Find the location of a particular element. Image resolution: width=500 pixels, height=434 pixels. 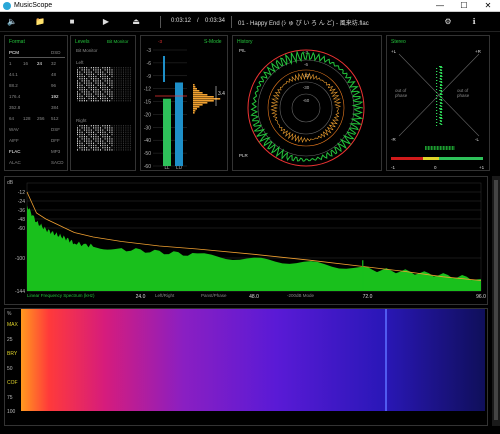

open-folder-icon: 📁 is located at coordinates (40, 22).